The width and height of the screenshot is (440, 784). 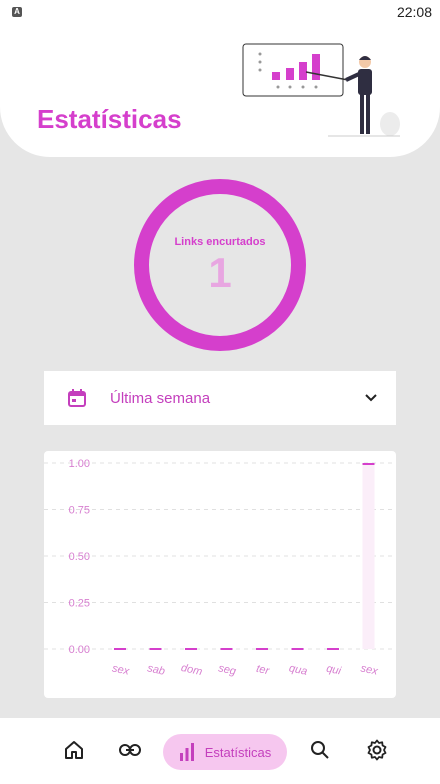 I want to click on period-selected-value: Última semana, so click(x=160, y=398).